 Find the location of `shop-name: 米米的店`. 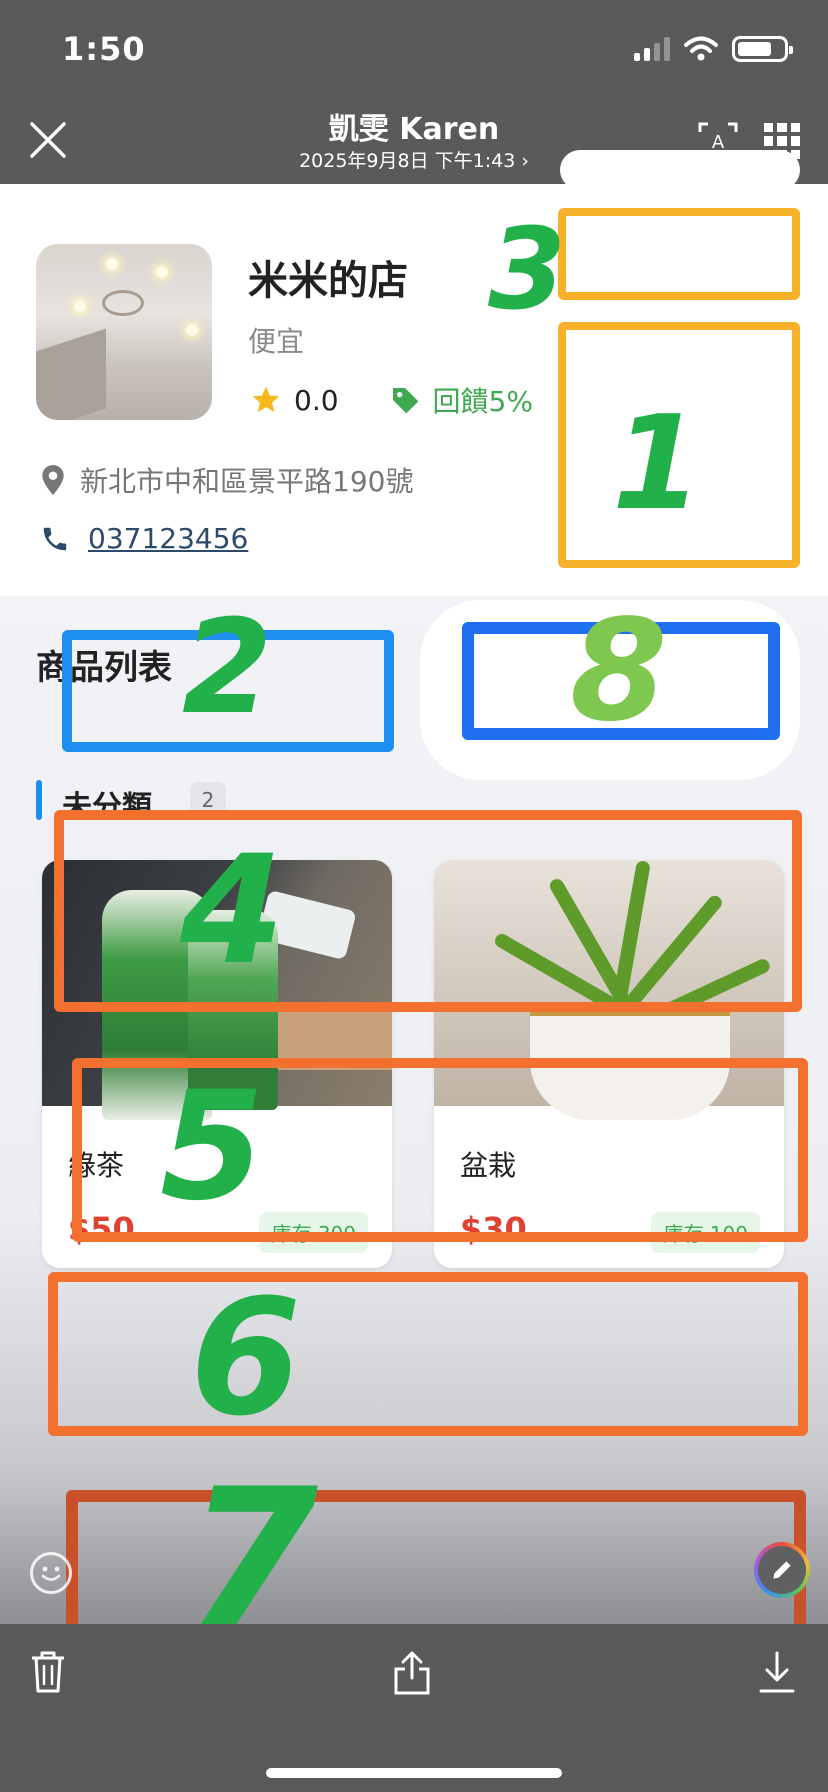

shop-name: 米米的店 is located at coordinates (328, 281).